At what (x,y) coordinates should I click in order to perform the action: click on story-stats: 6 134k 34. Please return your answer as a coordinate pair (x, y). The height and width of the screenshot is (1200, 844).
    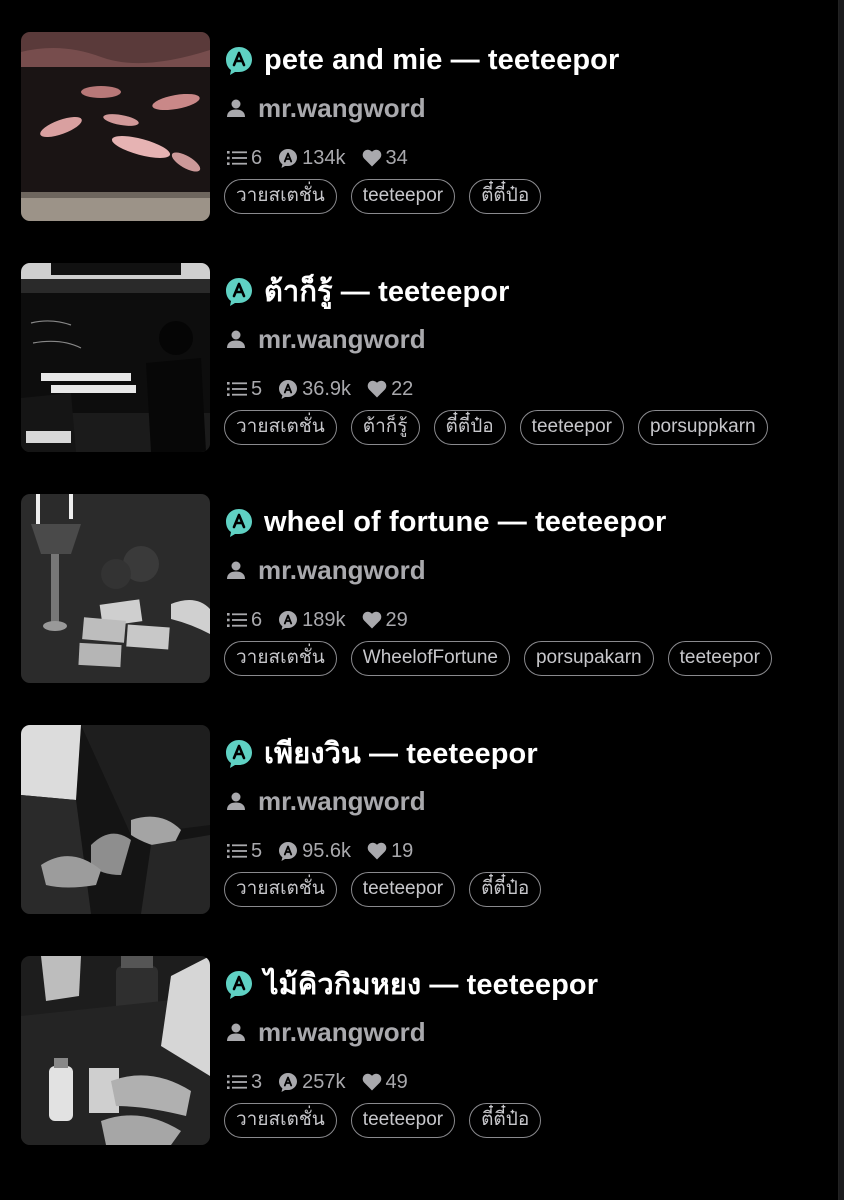
    Looking at the image, I should click on (325, 158).